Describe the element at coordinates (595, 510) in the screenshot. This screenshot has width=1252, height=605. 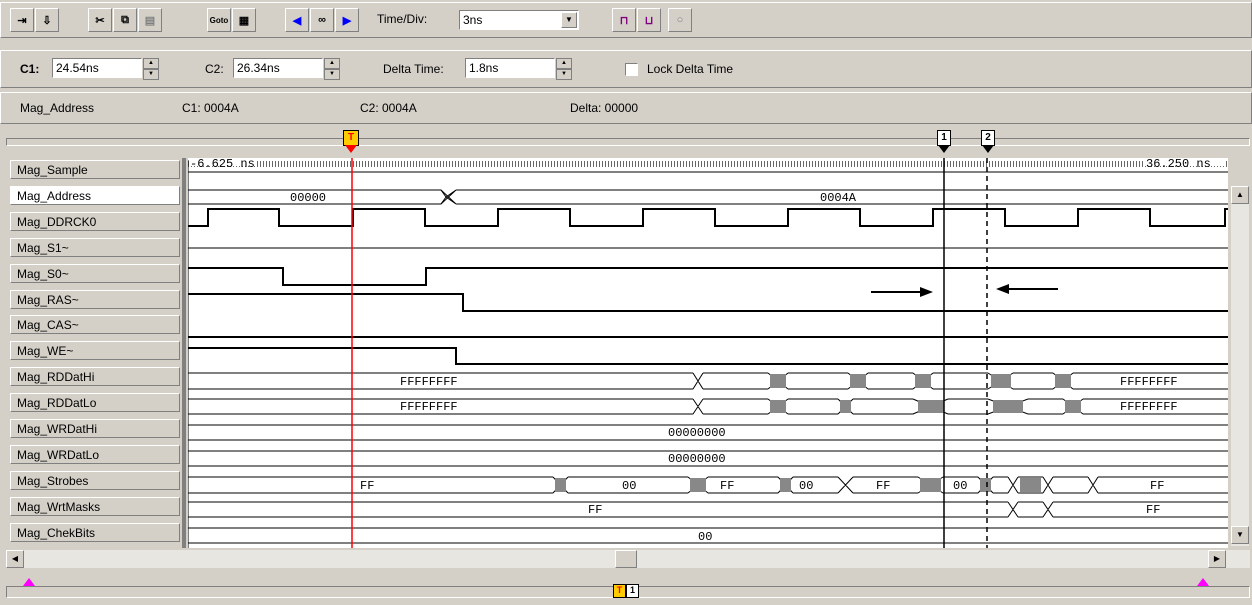
I see `masks-value-a: FF` at that location.